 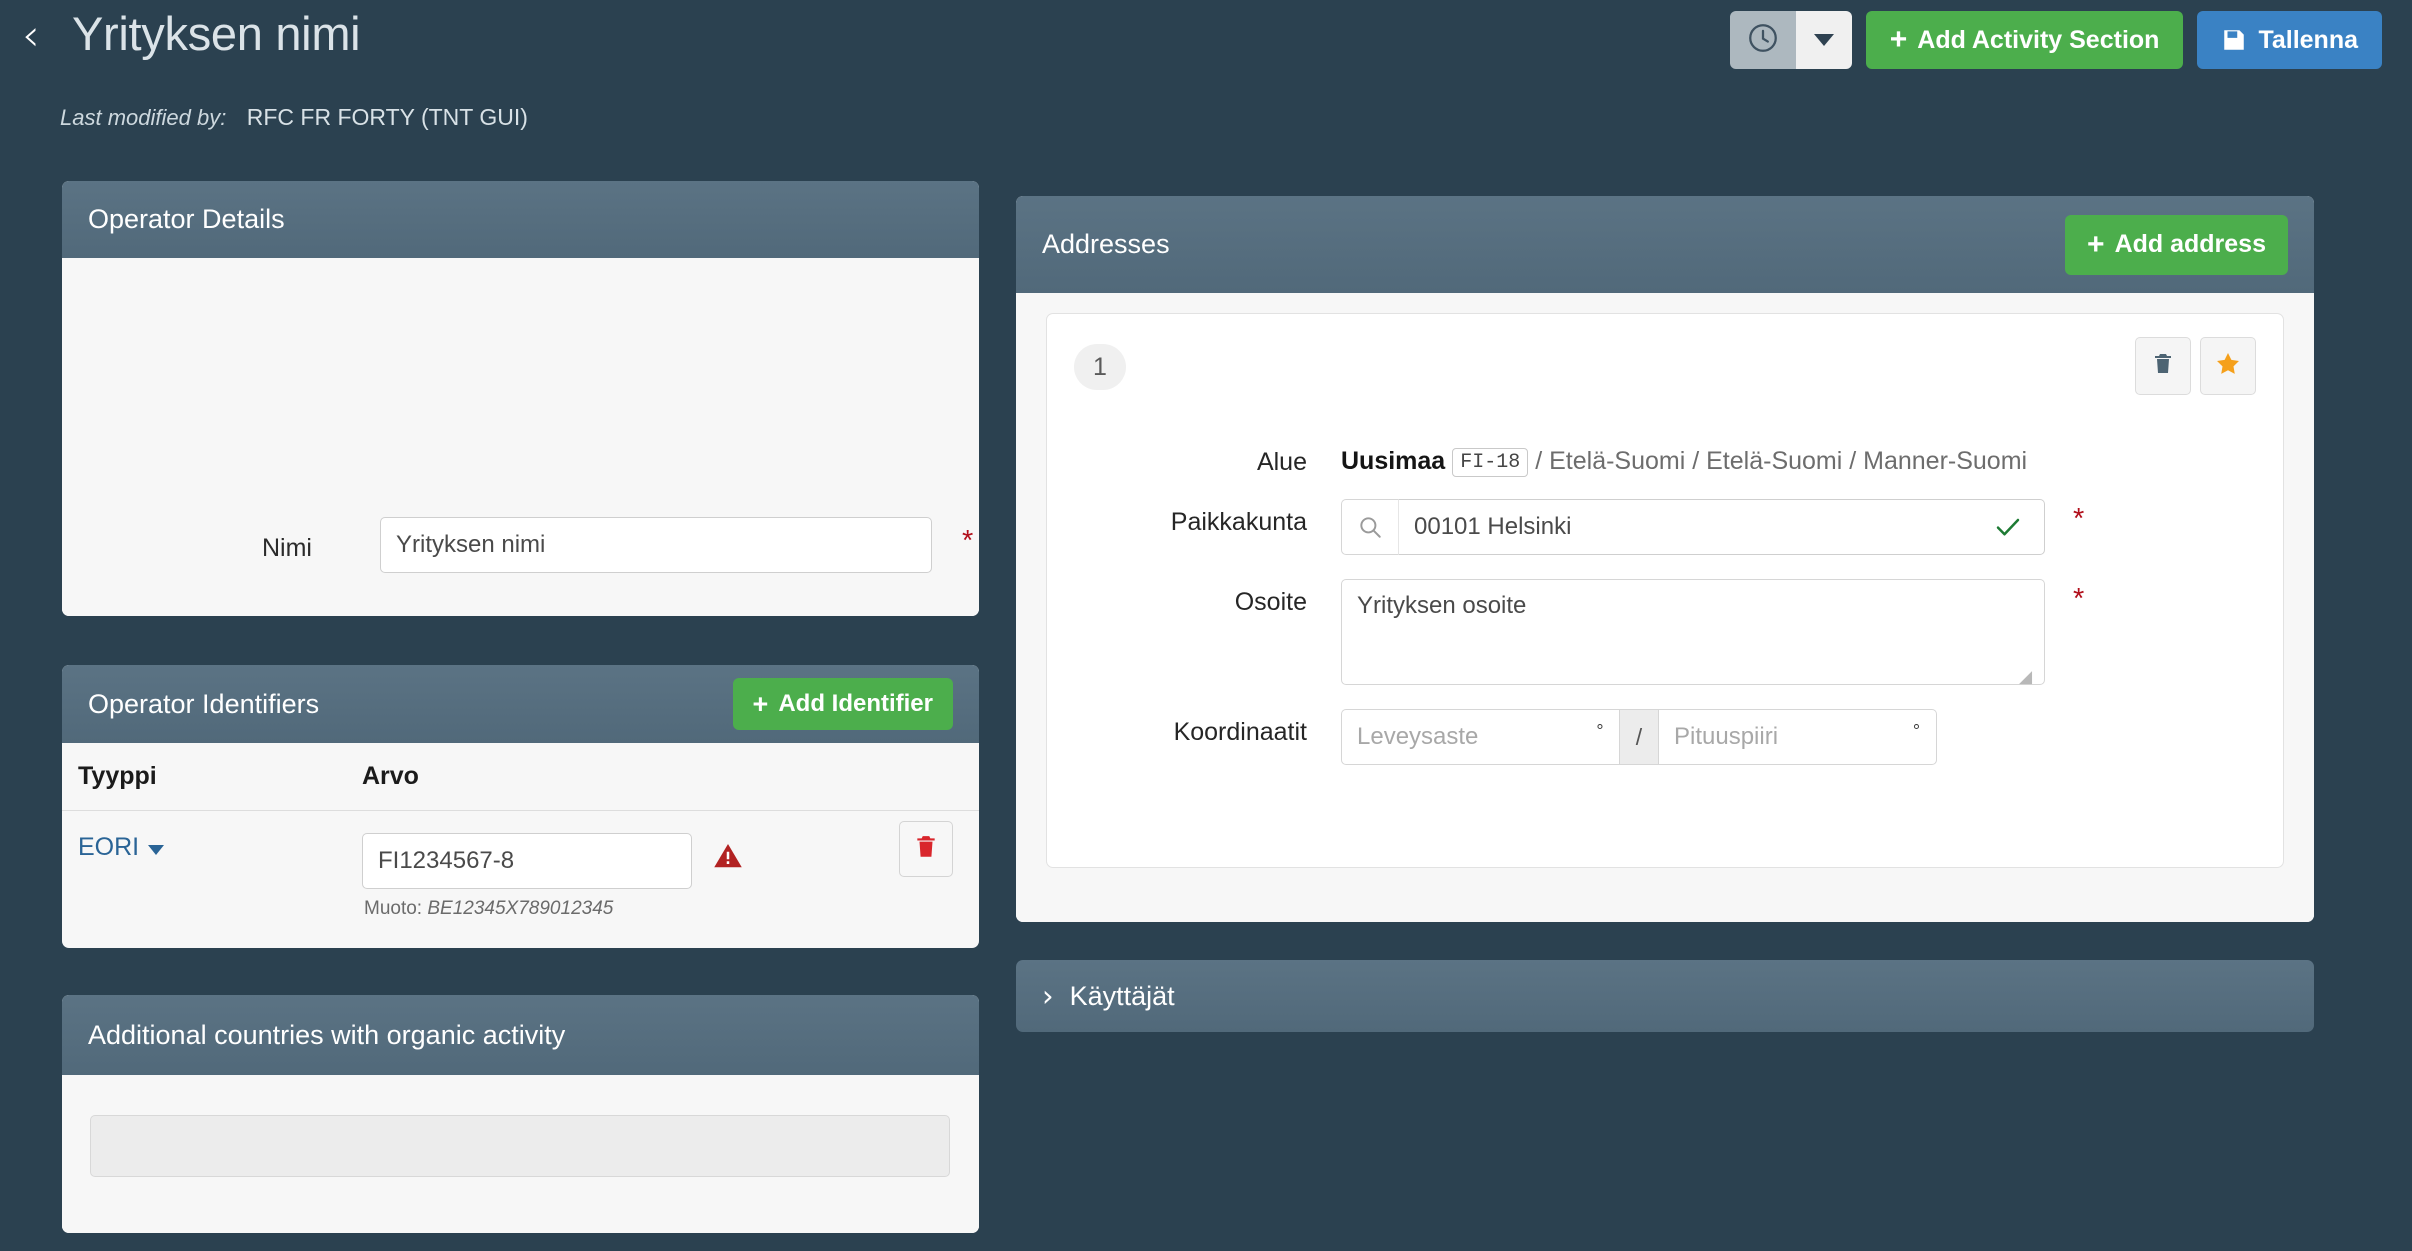 I want to click on history-split-button, so click(x=1790, y=40).